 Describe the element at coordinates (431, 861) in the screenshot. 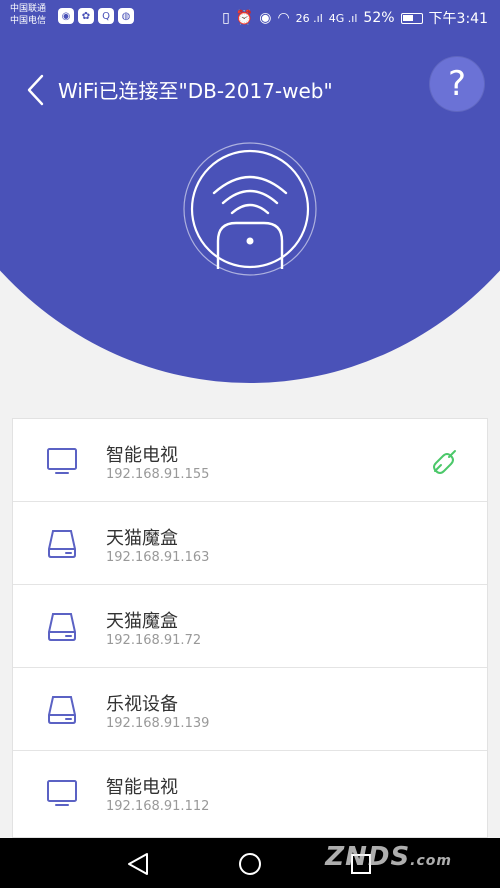

I see `watermark-suffix: .com` at that location.